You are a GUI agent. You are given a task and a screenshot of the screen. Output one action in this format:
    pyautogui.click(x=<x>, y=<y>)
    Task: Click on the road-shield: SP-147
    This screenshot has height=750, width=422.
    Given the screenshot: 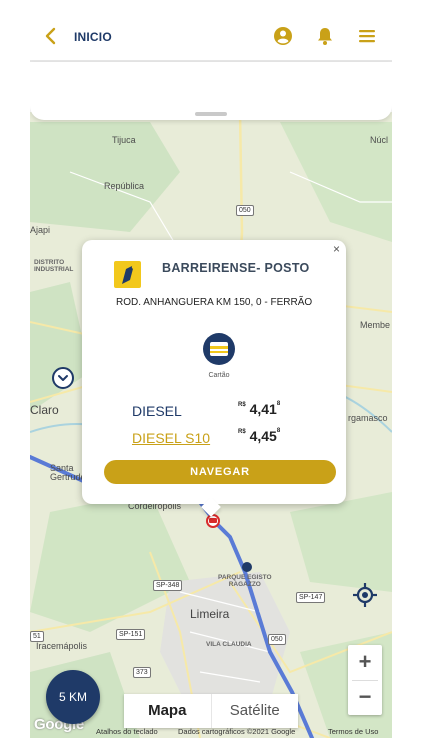 What is the action you would take?
    pyautogui.click(x=311, y=597)
    